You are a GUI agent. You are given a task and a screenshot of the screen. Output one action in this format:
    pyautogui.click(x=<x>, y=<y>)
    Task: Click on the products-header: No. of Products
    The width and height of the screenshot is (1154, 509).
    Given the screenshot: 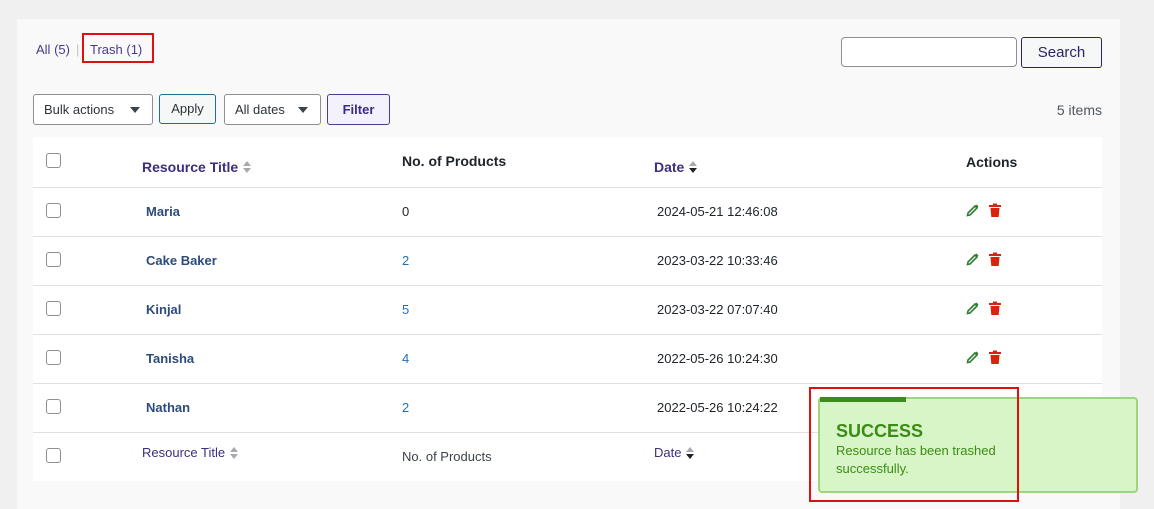 What is the action you would take?
    pyautogui.click(x=454, y=160)
    